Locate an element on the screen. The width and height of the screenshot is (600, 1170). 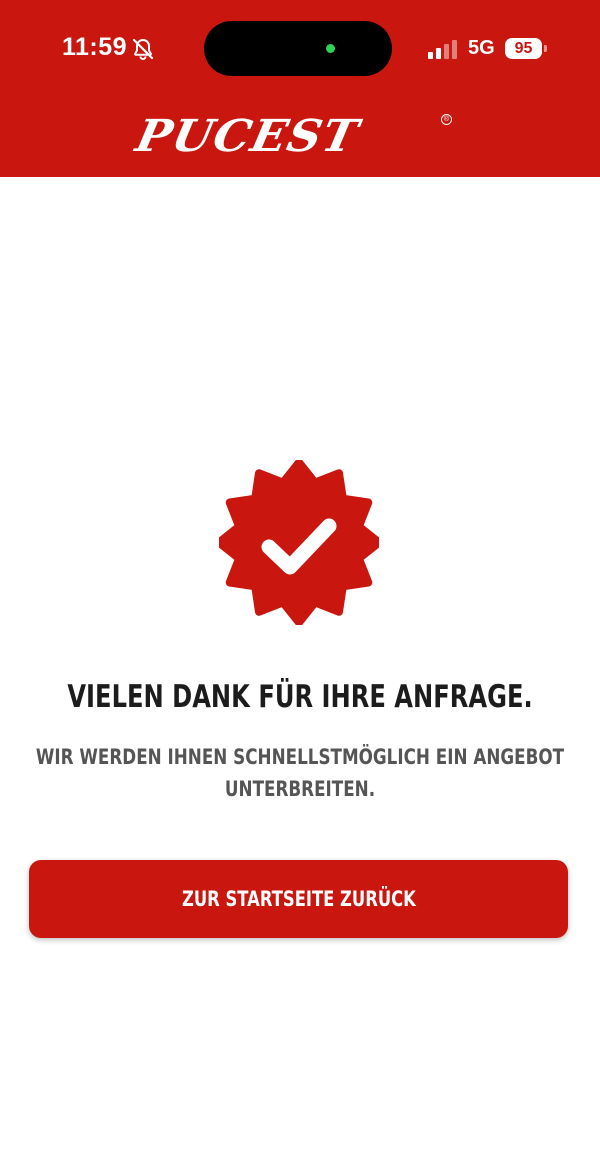
cellular-signal-icon is located at coordinates (442, 49).